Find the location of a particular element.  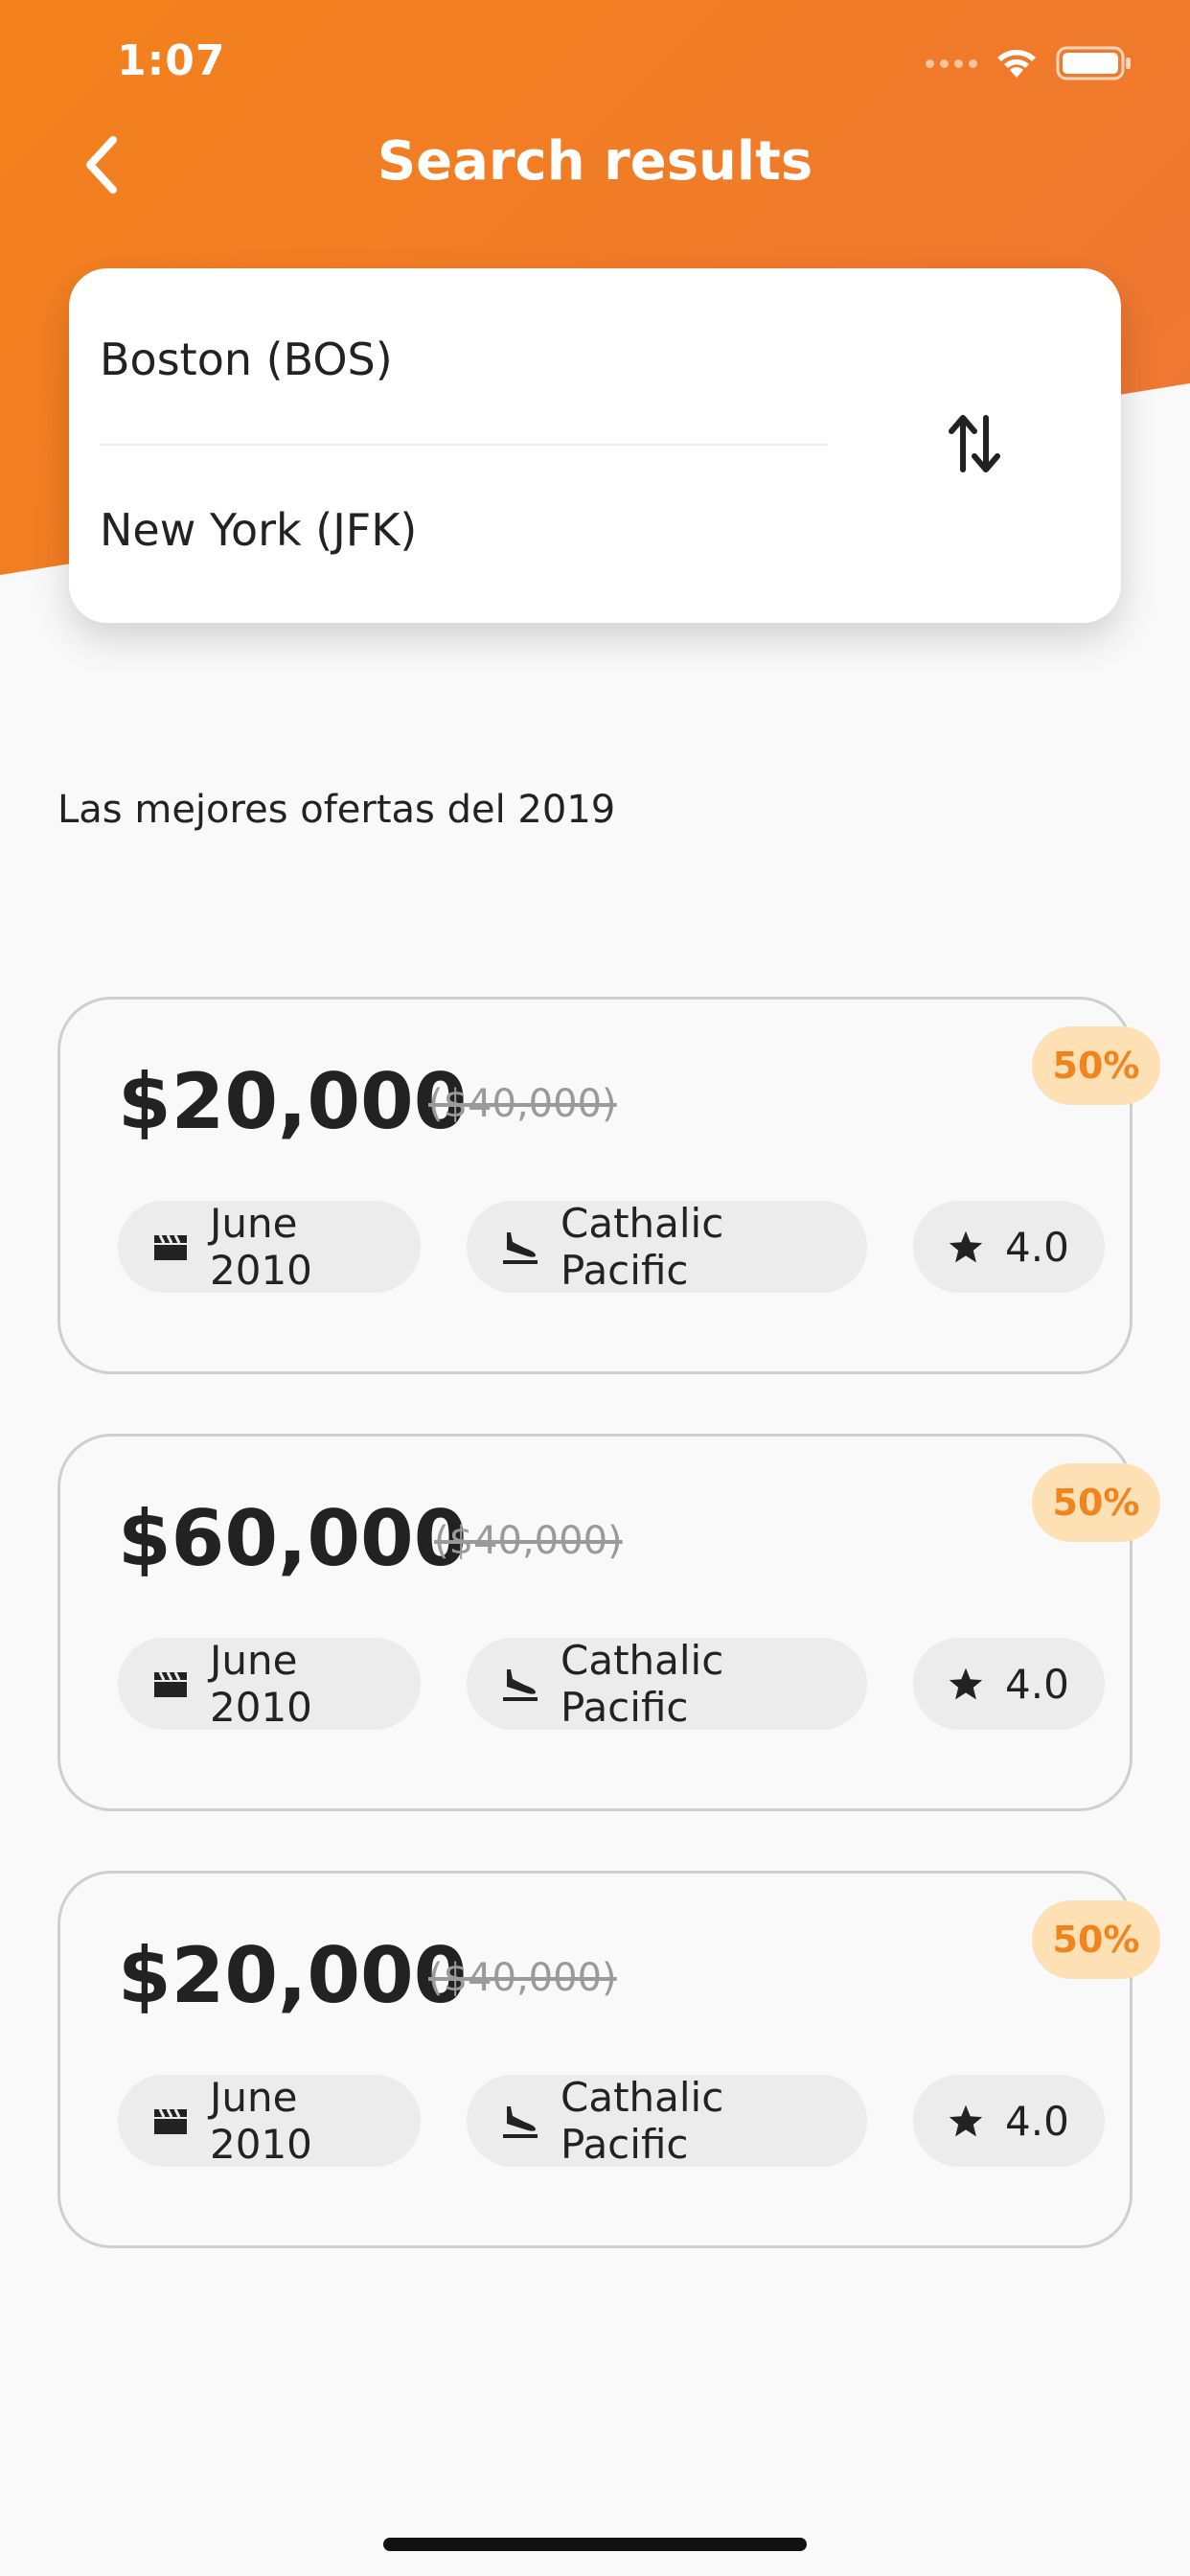

wifi-icon is located at coordinates (1017, 63).